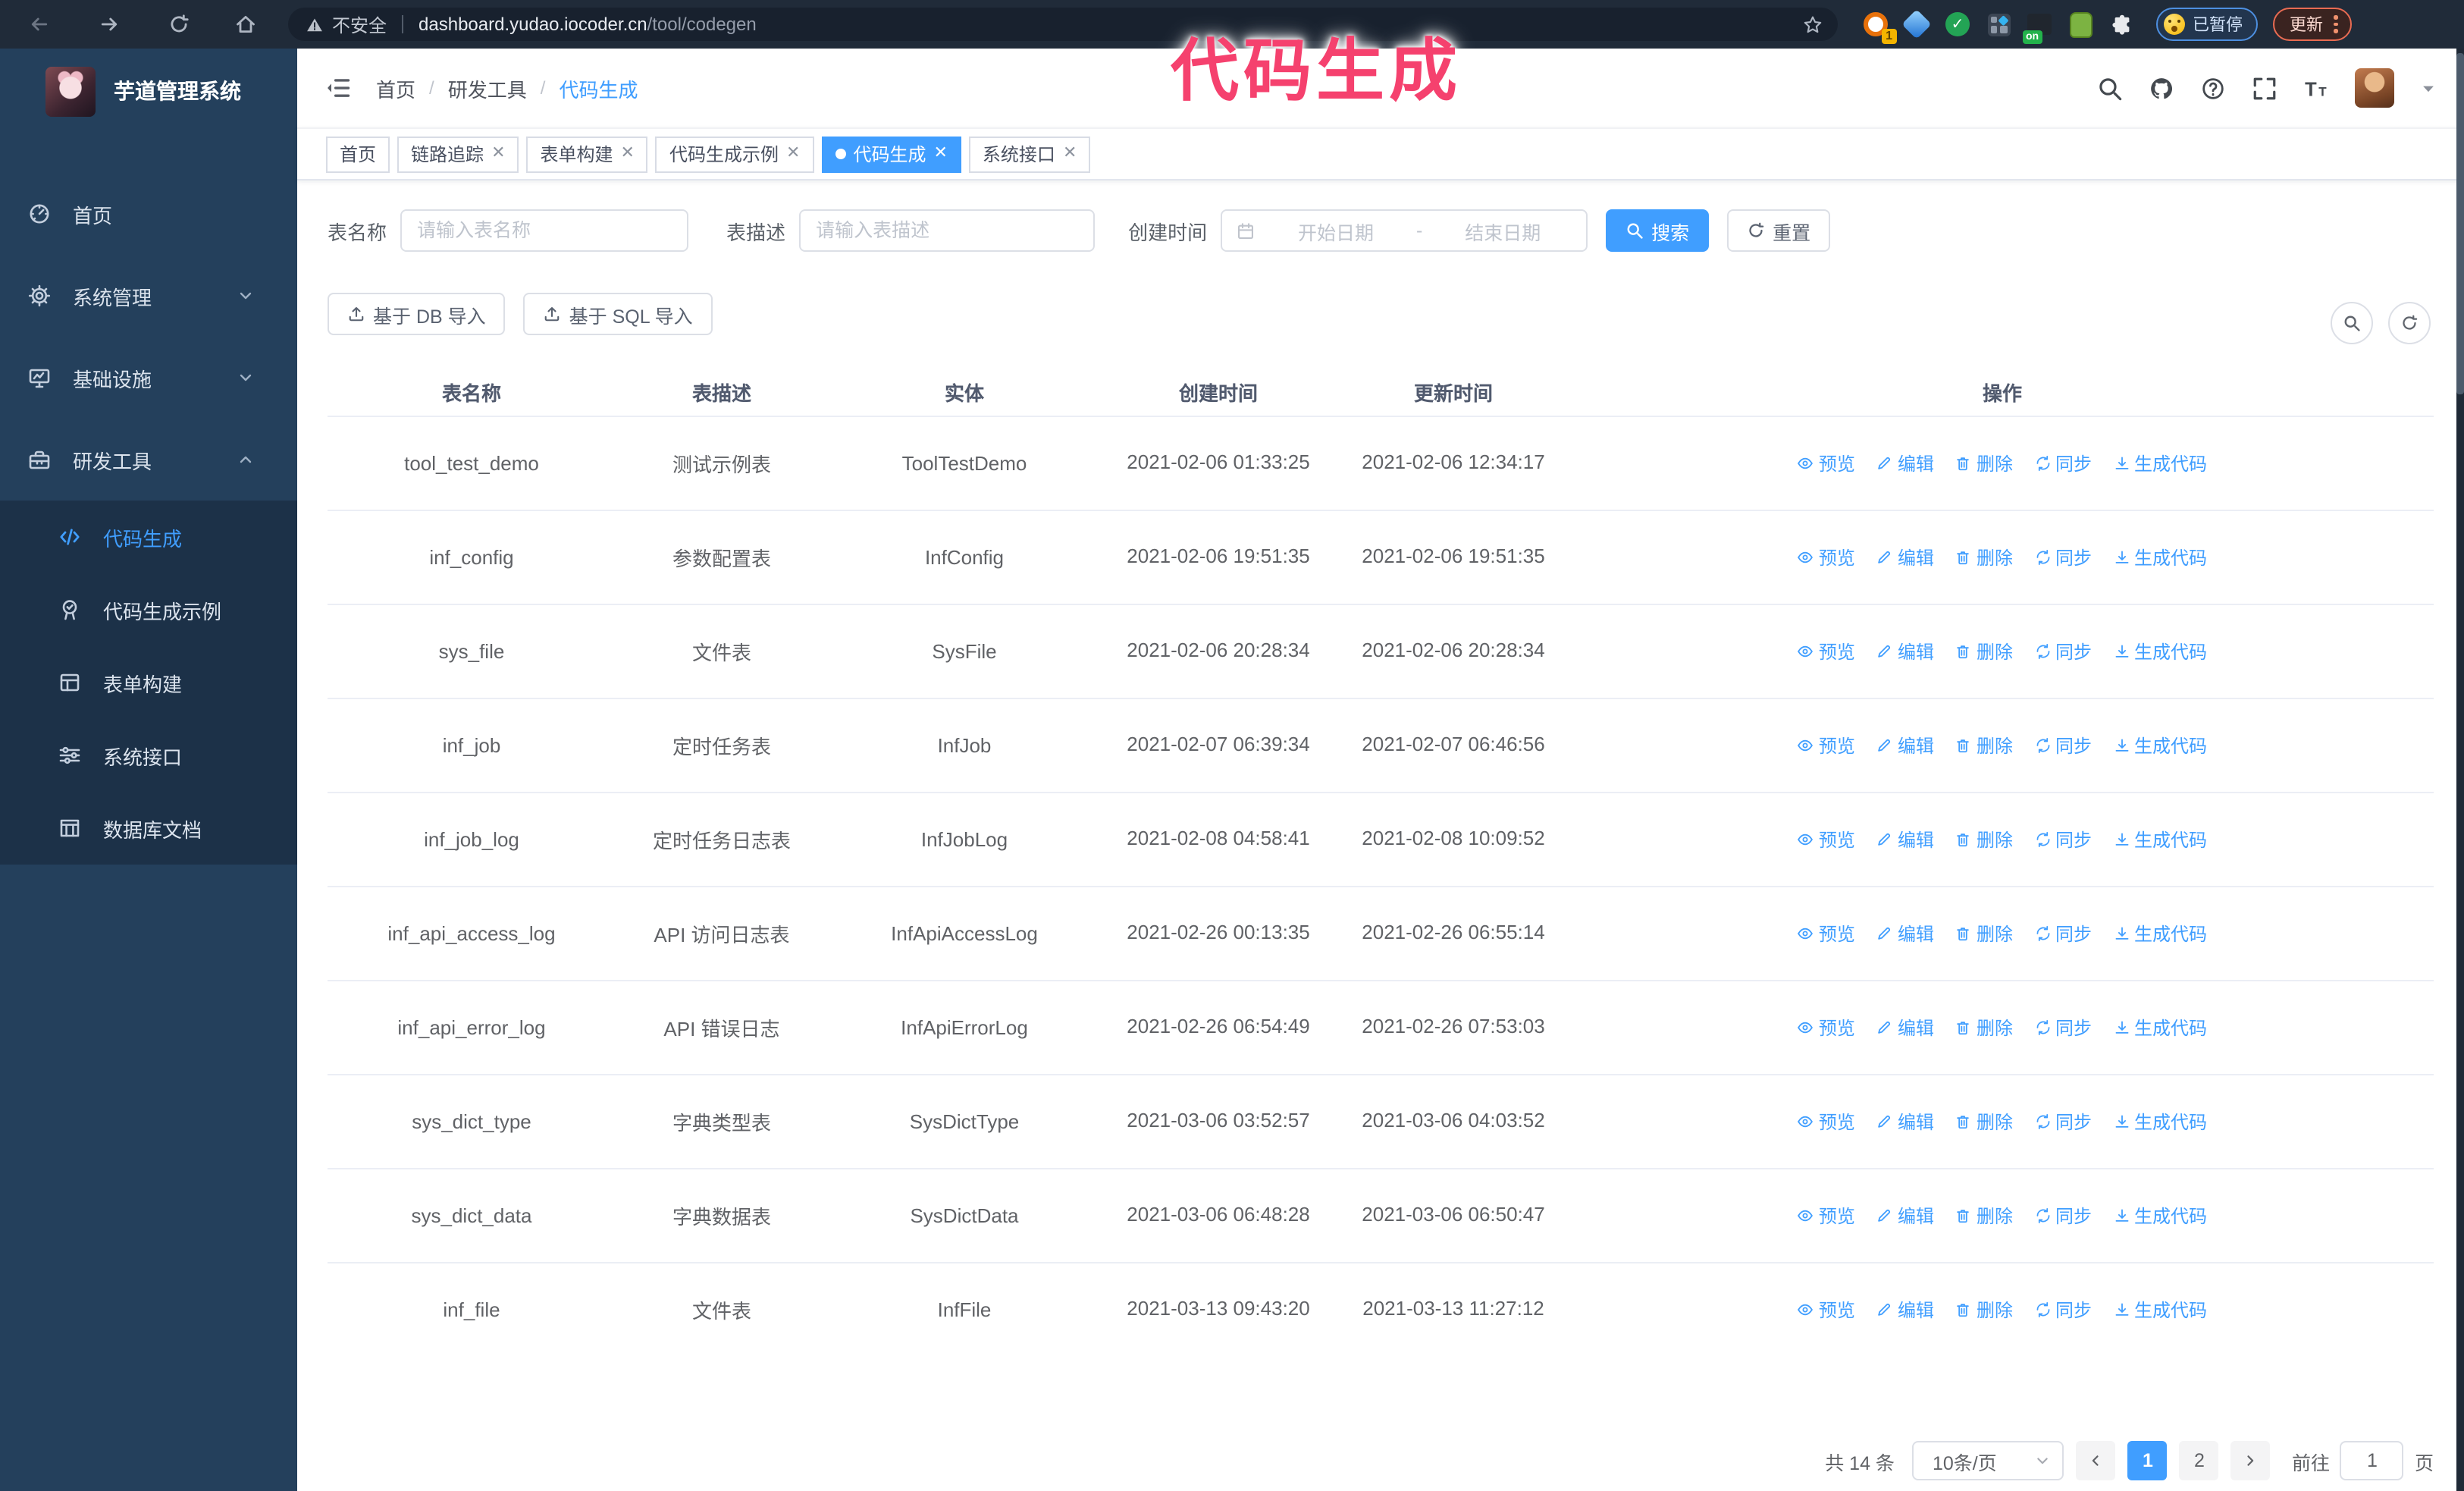 This screenshot has height=1491, width=2464. Describe the element at coordinates (1916, 24) in the screenshot. I see `extension-gem-icon` at that location.